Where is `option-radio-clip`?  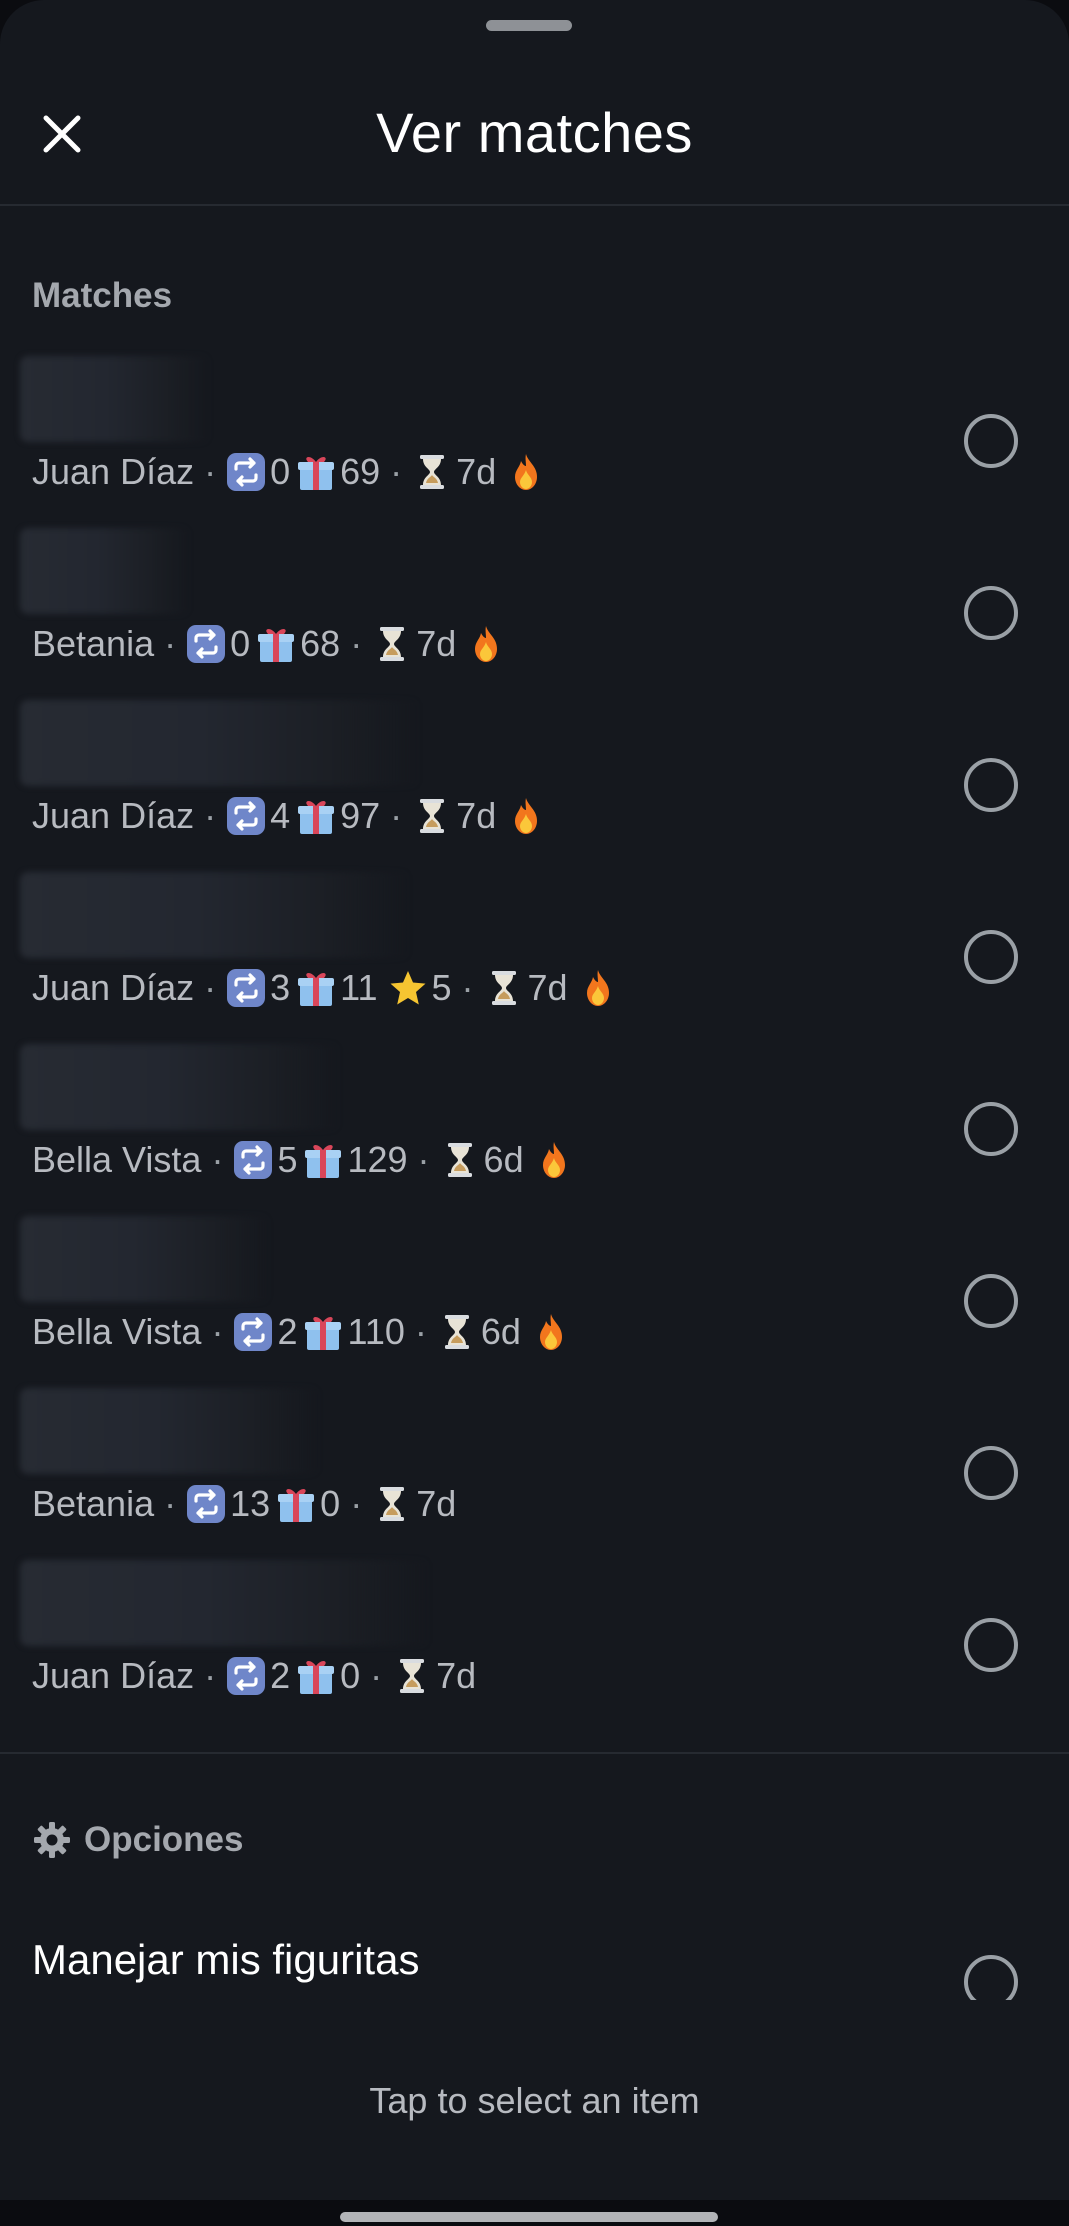
option-radio-clip is located at coordinates (990, 1978).